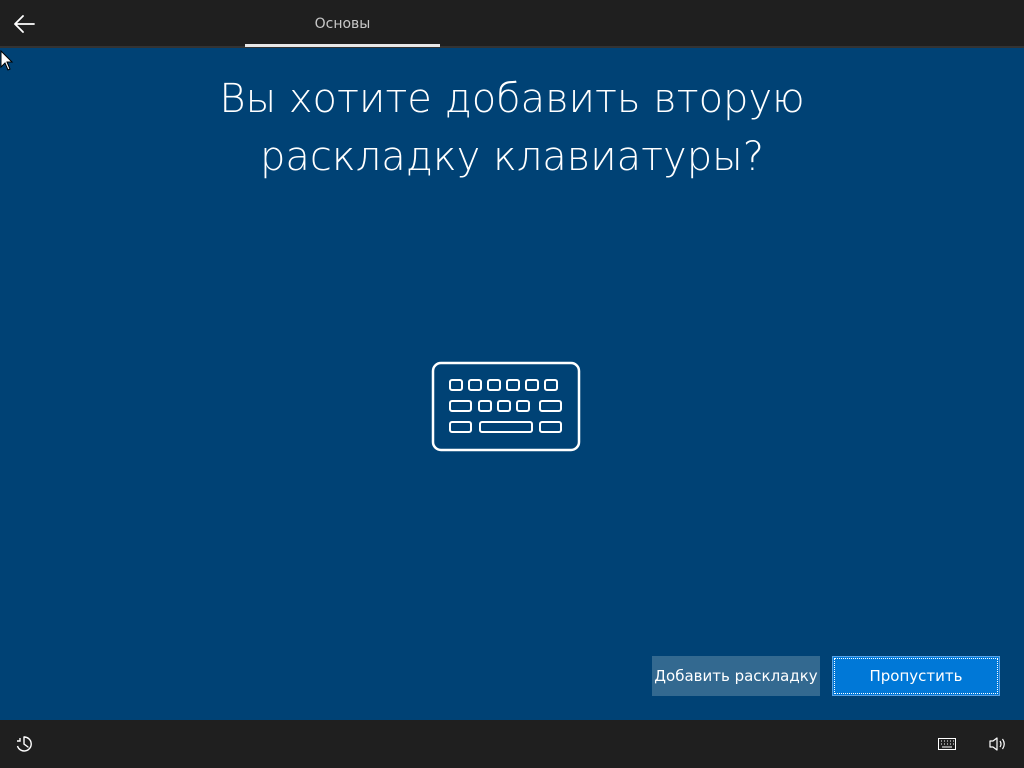 The height and width of the screenshot is (768, 1024). Describe the element at coordinates (916, 676) in the screenshot. I see `skip-button: Пропустить` at that location.